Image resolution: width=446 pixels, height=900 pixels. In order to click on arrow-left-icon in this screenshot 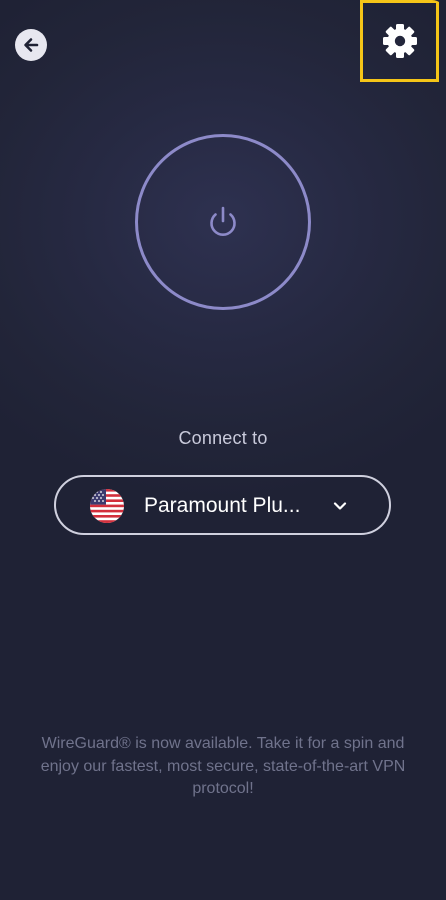, I will do `click(31, 45)`.